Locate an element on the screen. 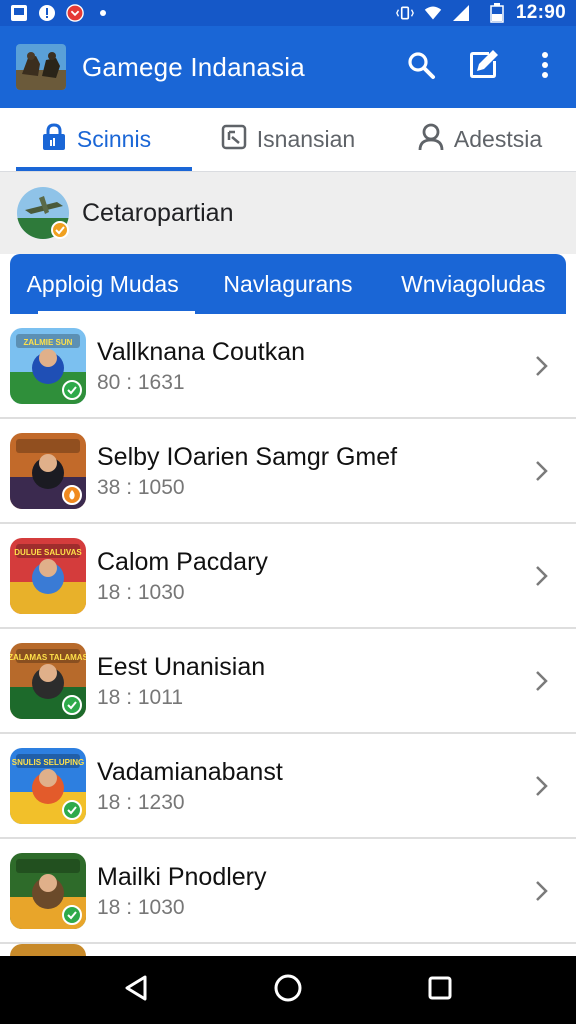  app-logo is located at coordinates (41, 67).